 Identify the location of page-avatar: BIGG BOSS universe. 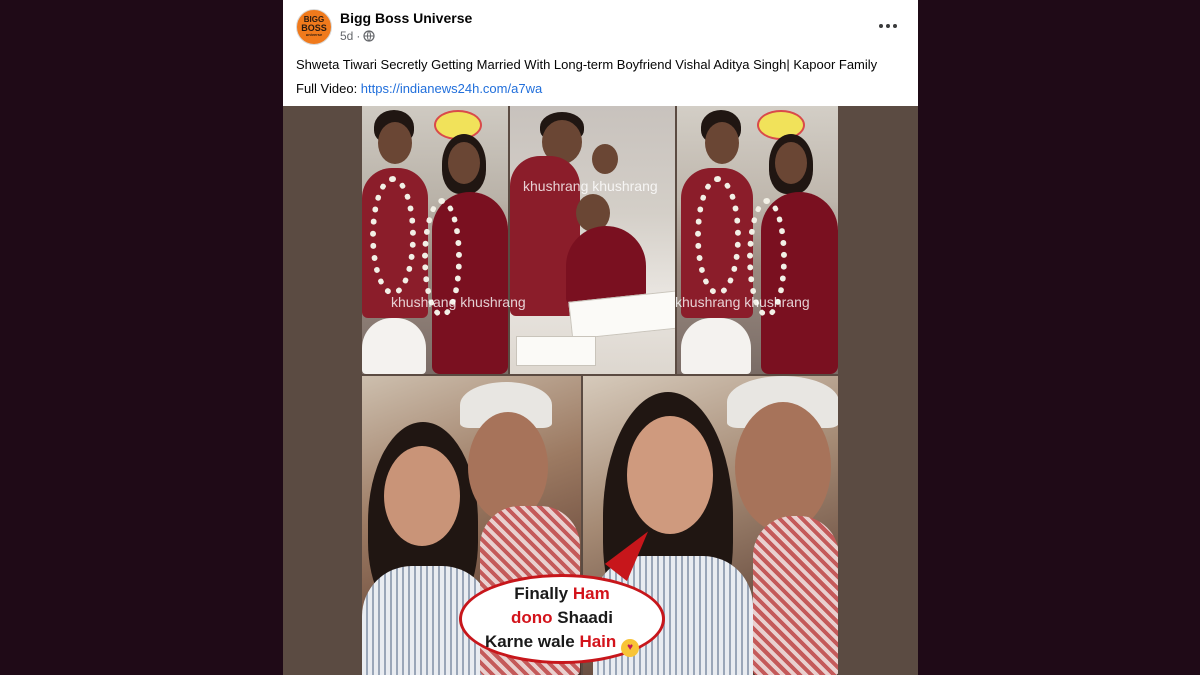
(314, 27).